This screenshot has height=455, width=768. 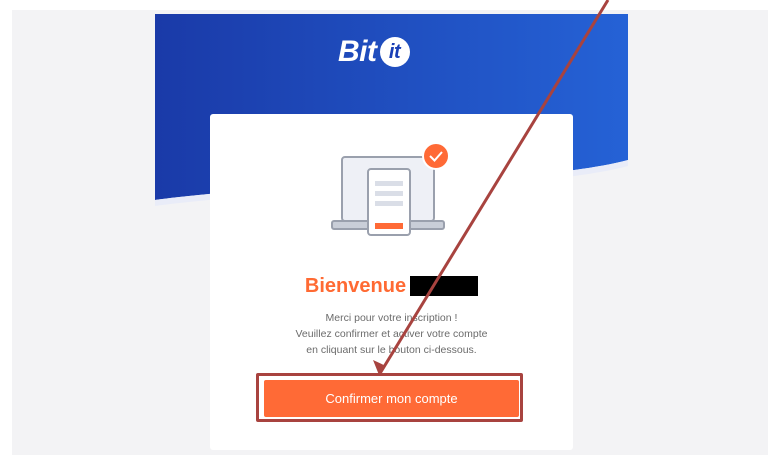 I want to click on brand-logo: Bit it, so click(x=388, y=52).